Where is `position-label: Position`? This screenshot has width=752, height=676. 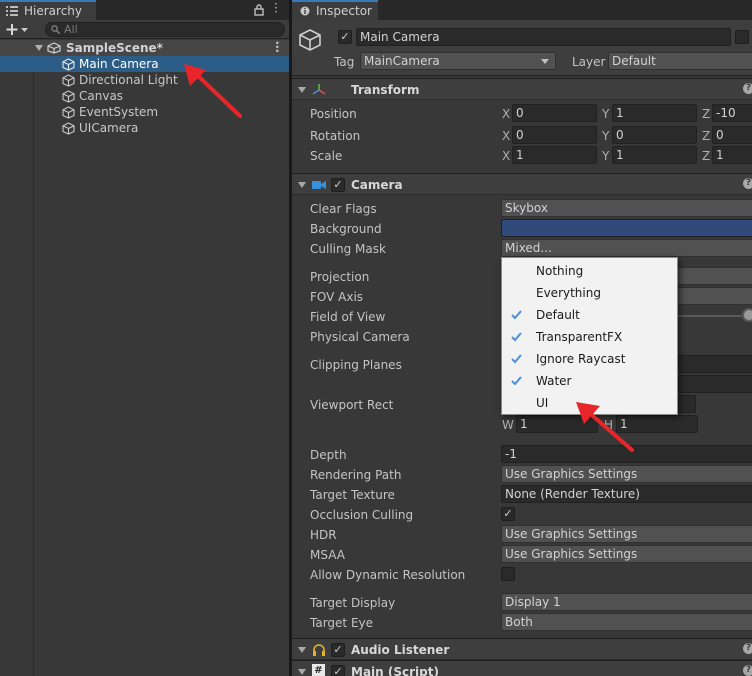 position-label: Position is located at coordinates (333, 114).